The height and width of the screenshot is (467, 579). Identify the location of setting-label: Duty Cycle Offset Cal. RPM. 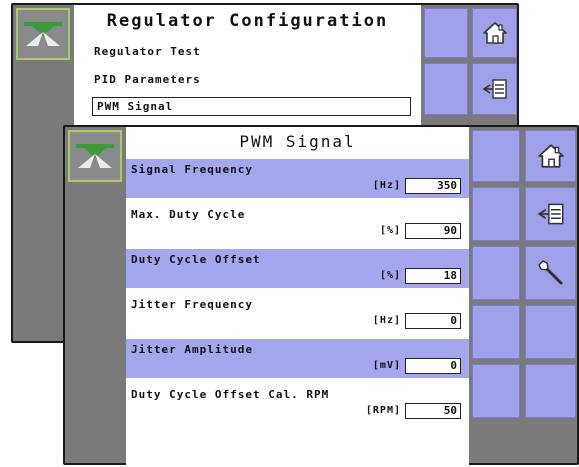
(230, 394).